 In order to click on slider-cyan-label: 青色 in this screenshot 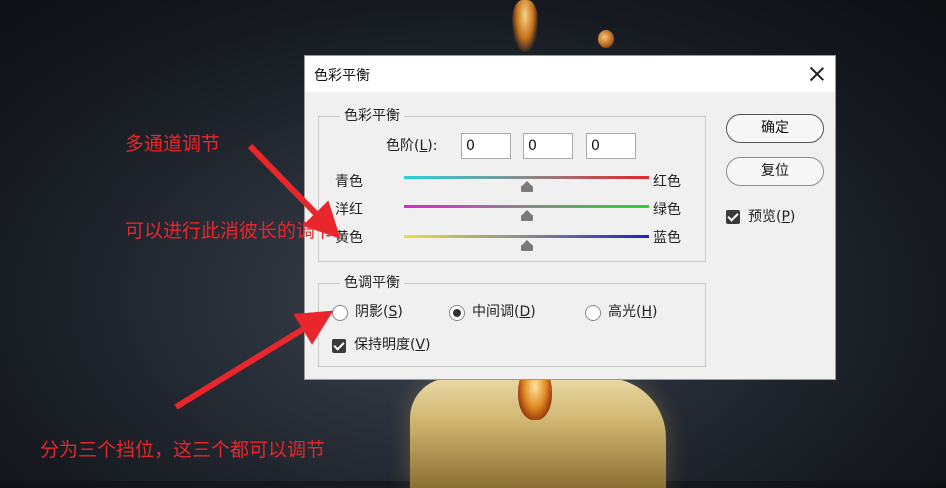, I will do `click(349, 182)`.